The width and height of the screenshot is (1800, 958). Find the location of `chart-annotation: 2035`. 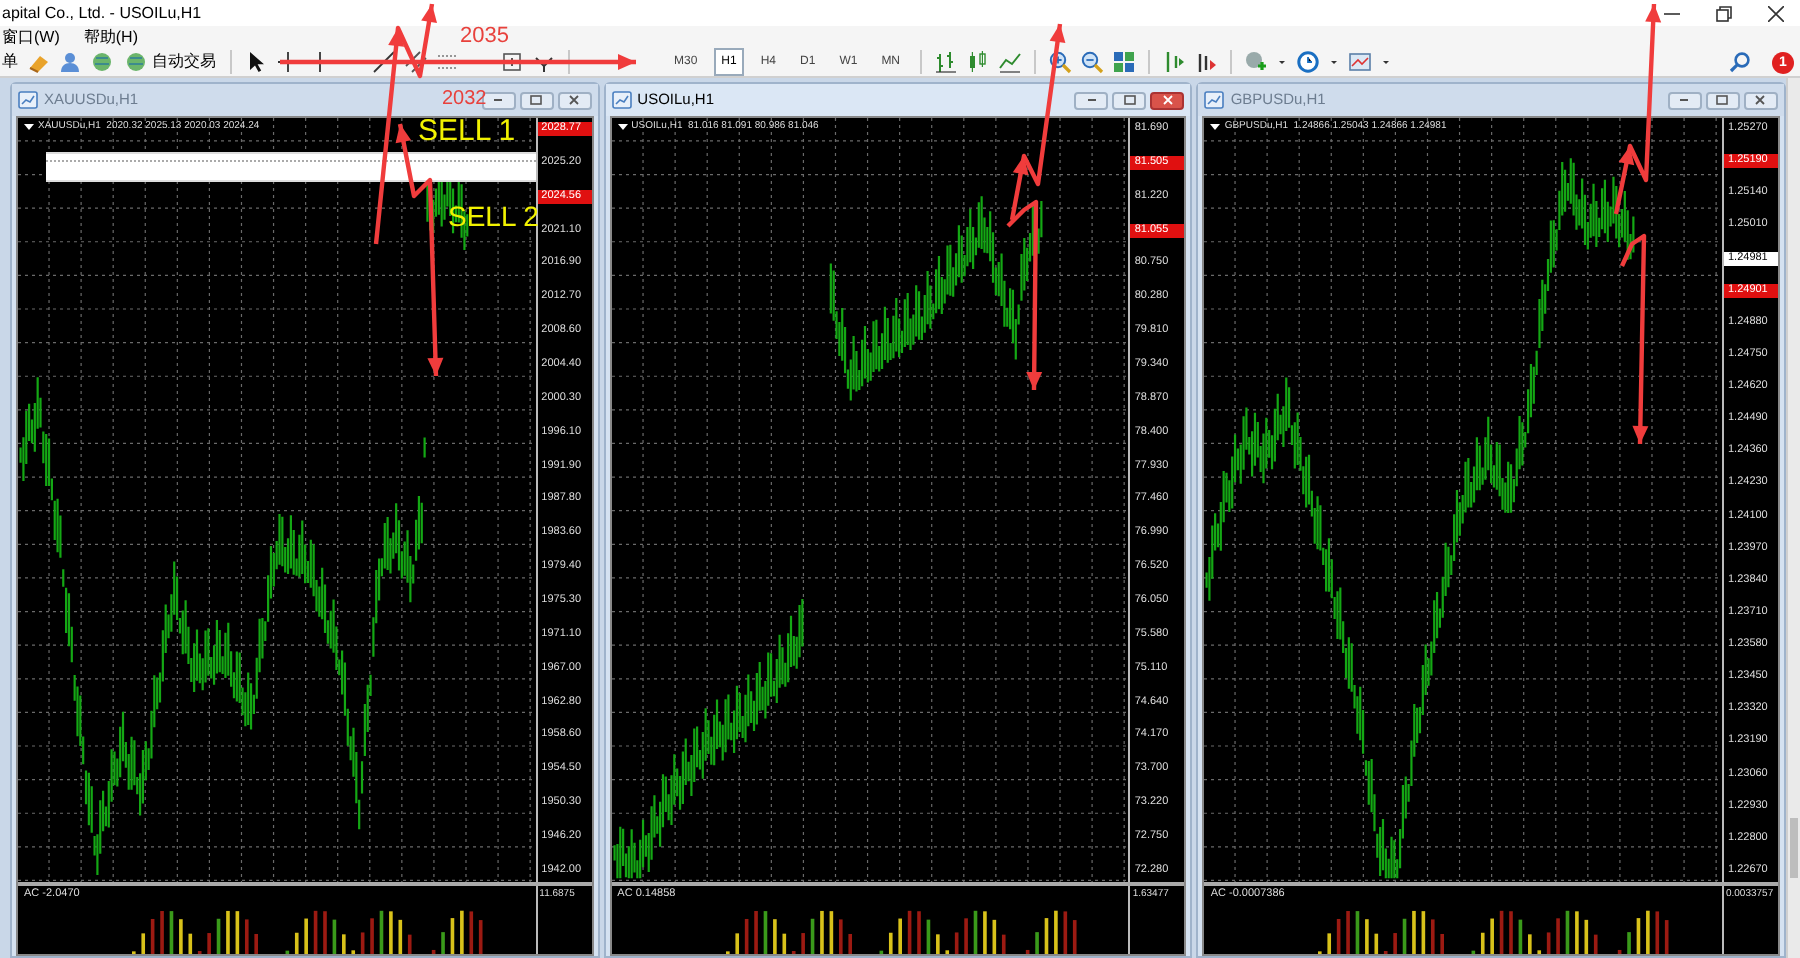

chart-annotation: 2035 is located at coordinates (484, 37).